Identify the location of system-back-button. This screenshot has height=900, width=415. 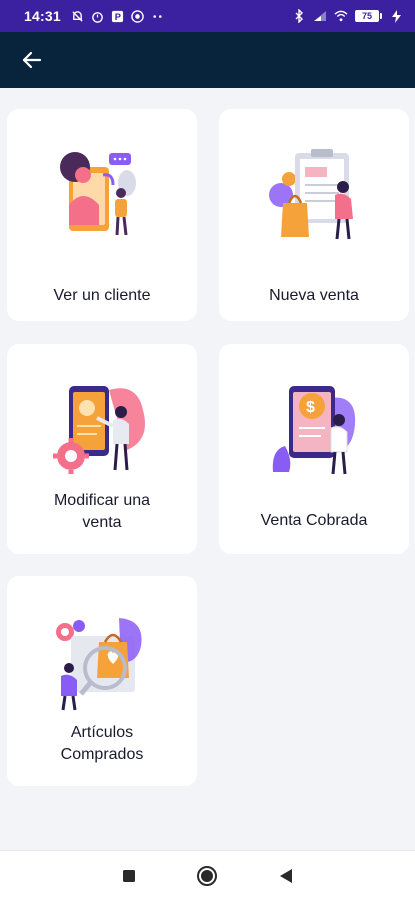
(286, 876).